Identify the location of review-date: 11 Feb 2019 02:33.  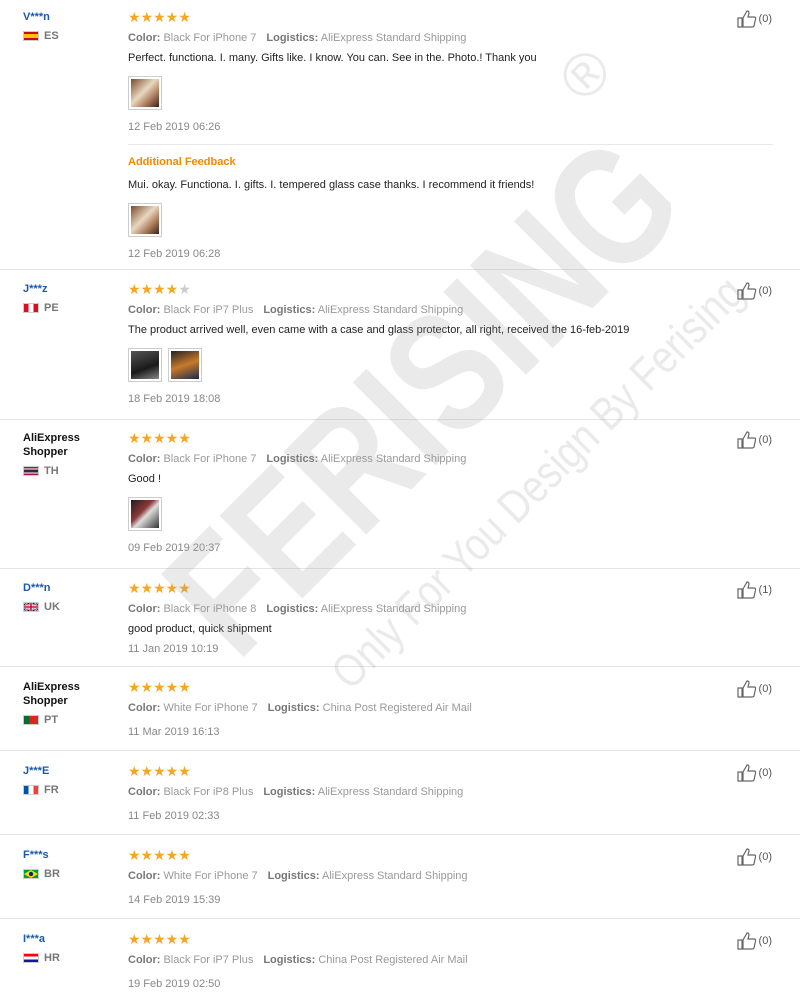
(174, 816).